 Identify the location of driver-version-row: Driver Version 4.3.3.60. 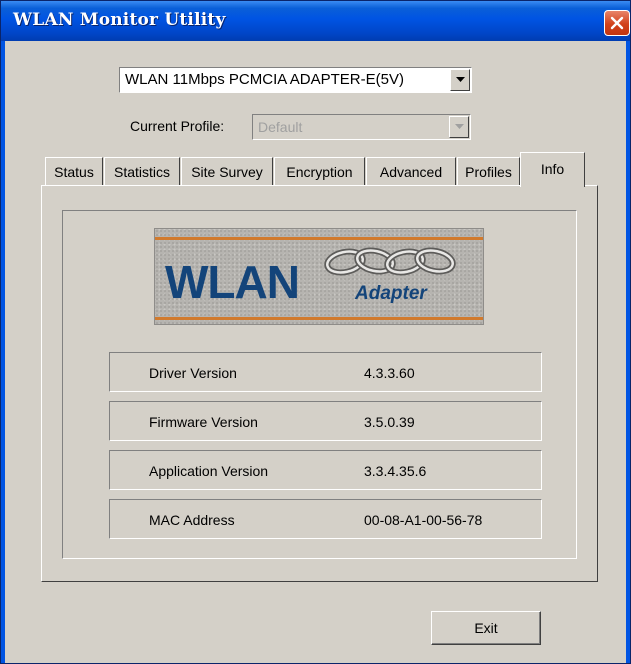
(325, 372).